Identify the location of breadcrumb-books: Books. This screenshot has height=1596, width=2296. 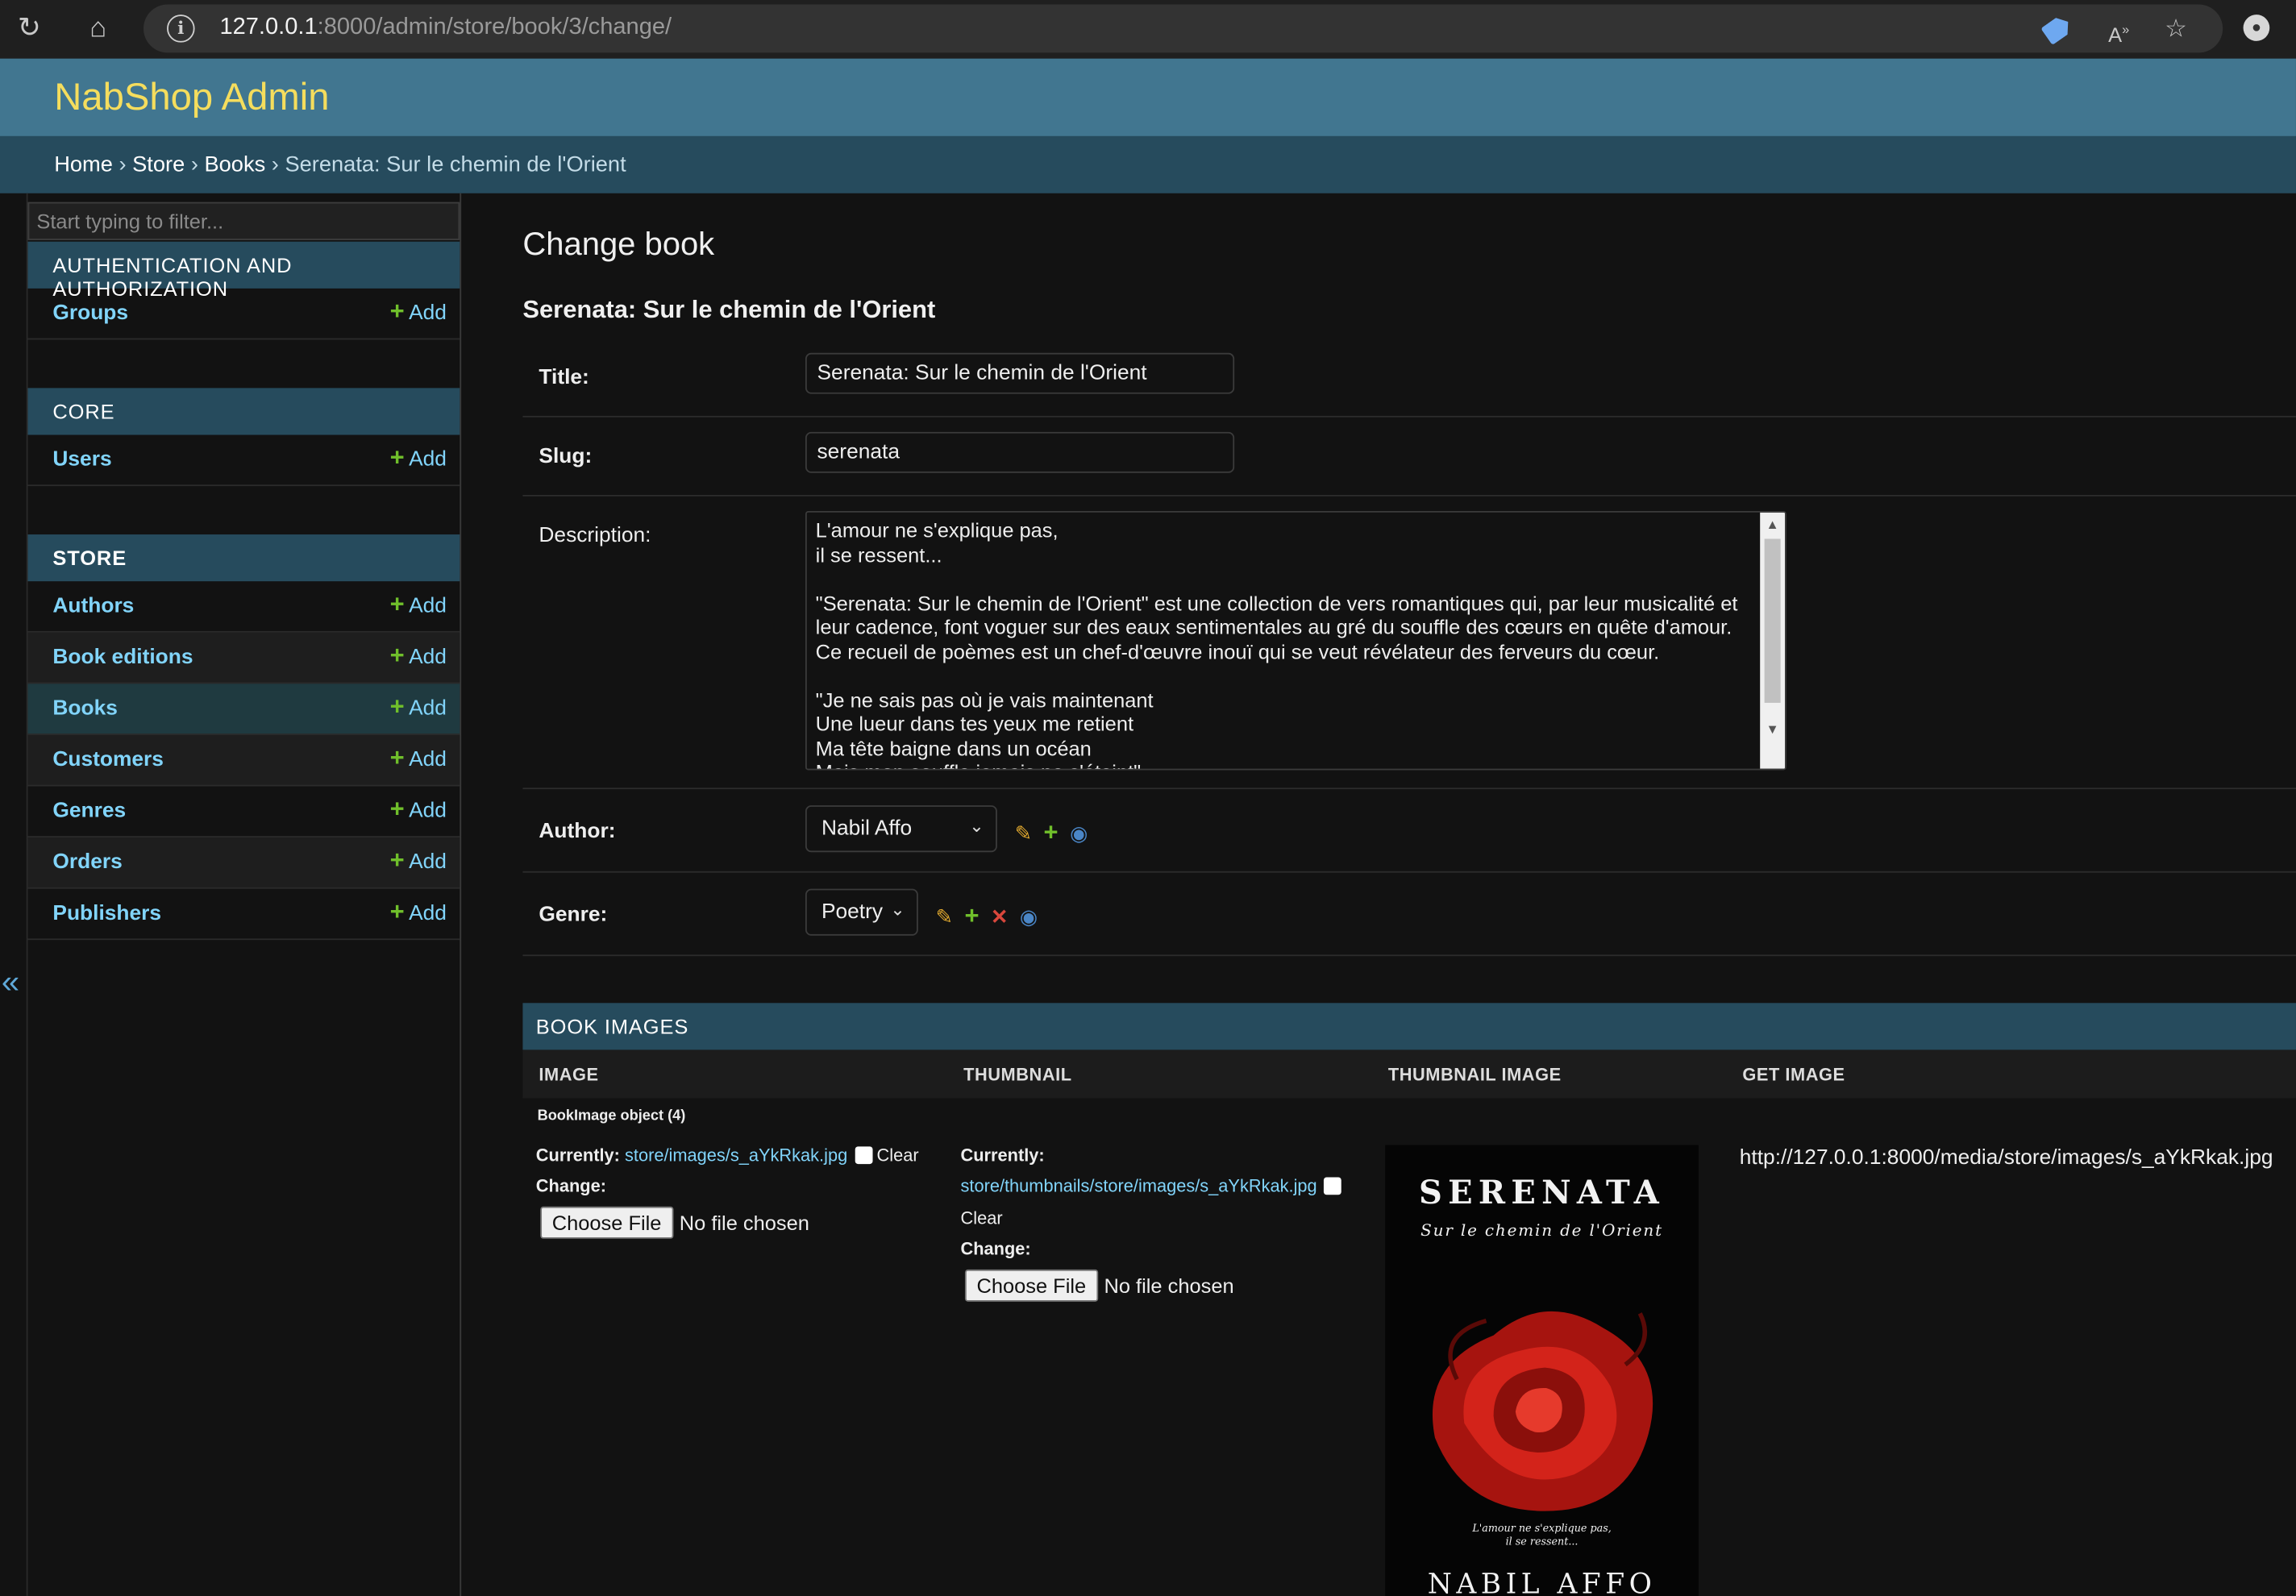
(234, 164).